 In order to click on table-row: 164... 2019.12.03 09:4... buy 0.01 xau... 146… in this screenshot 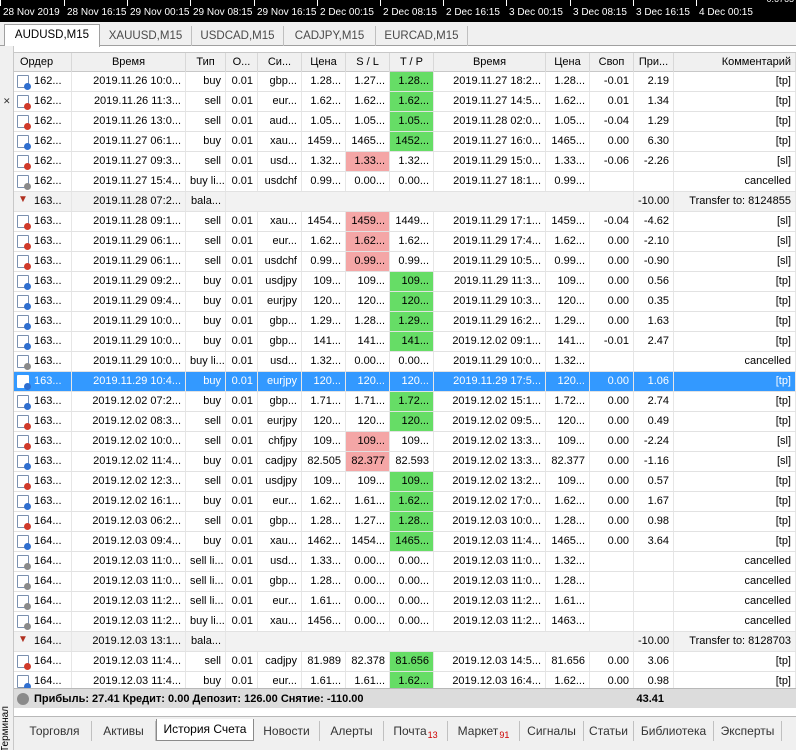, I will do `click(405, 542)`.